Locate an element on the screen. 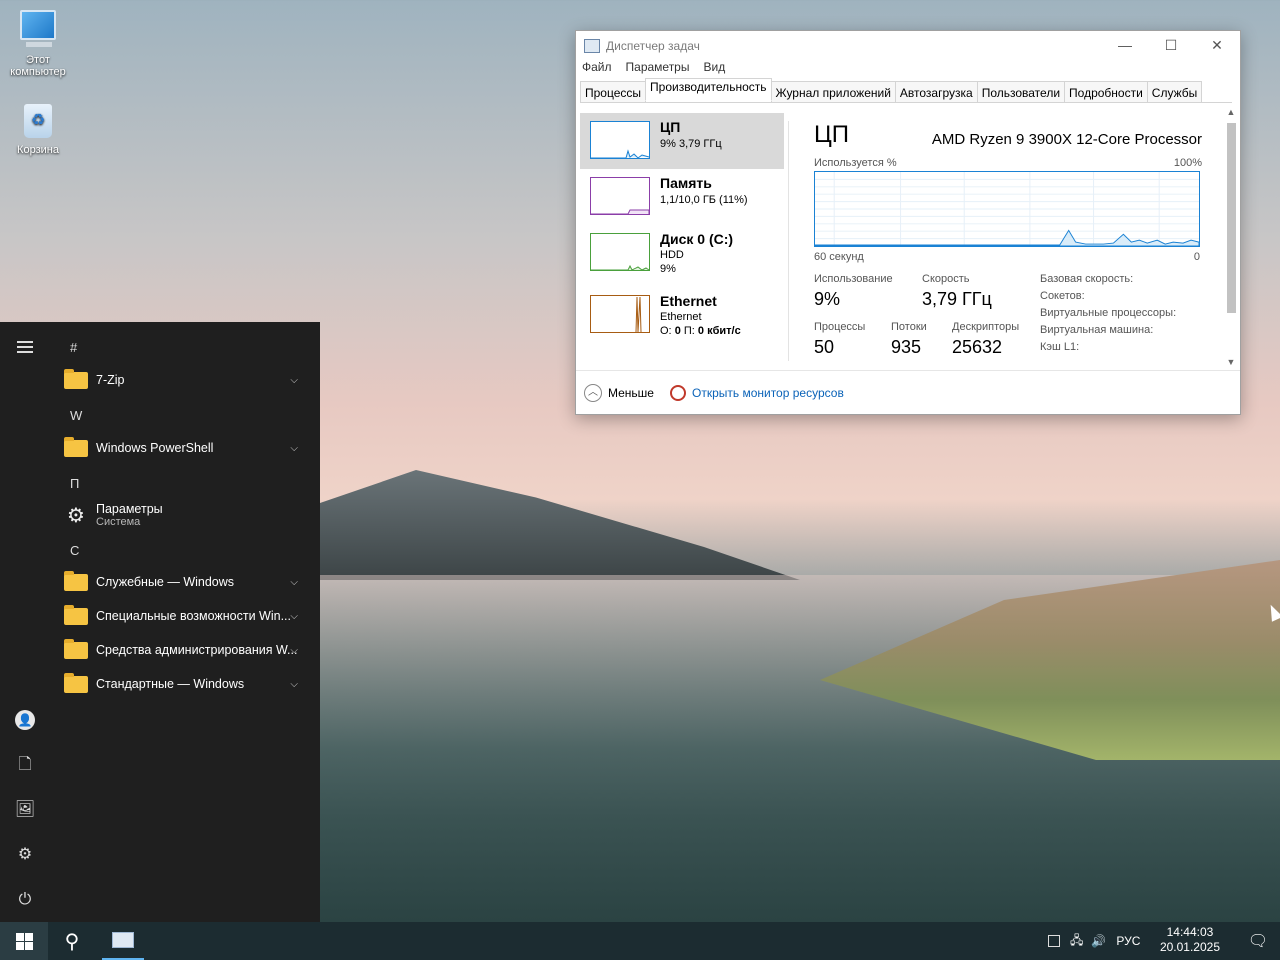  app-label: Стандартные — Windows is located at coordinates (170, 684).